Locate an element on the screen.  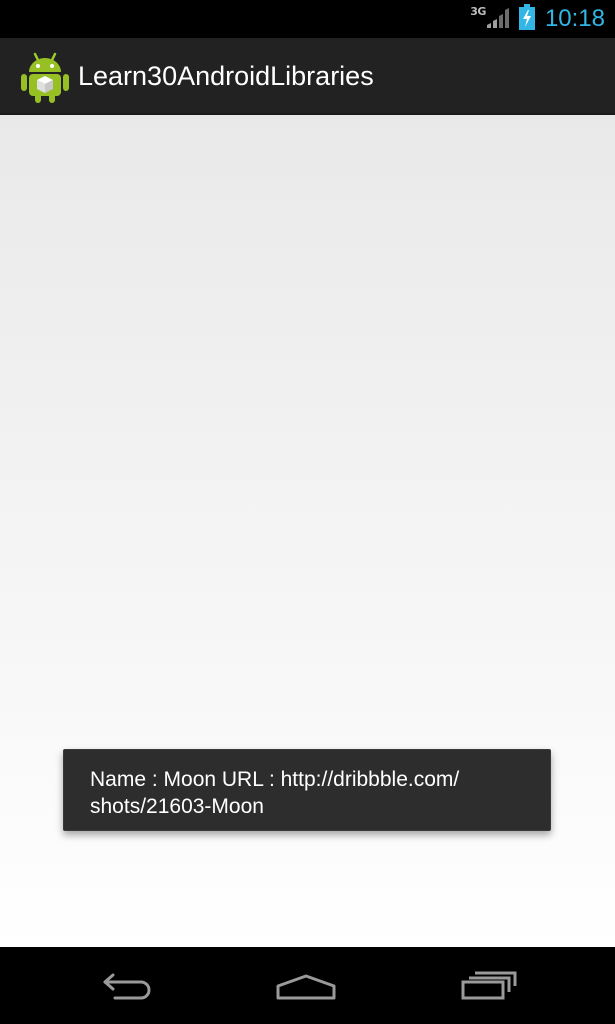
recent-apps-button is located at coordinates (488, 986).